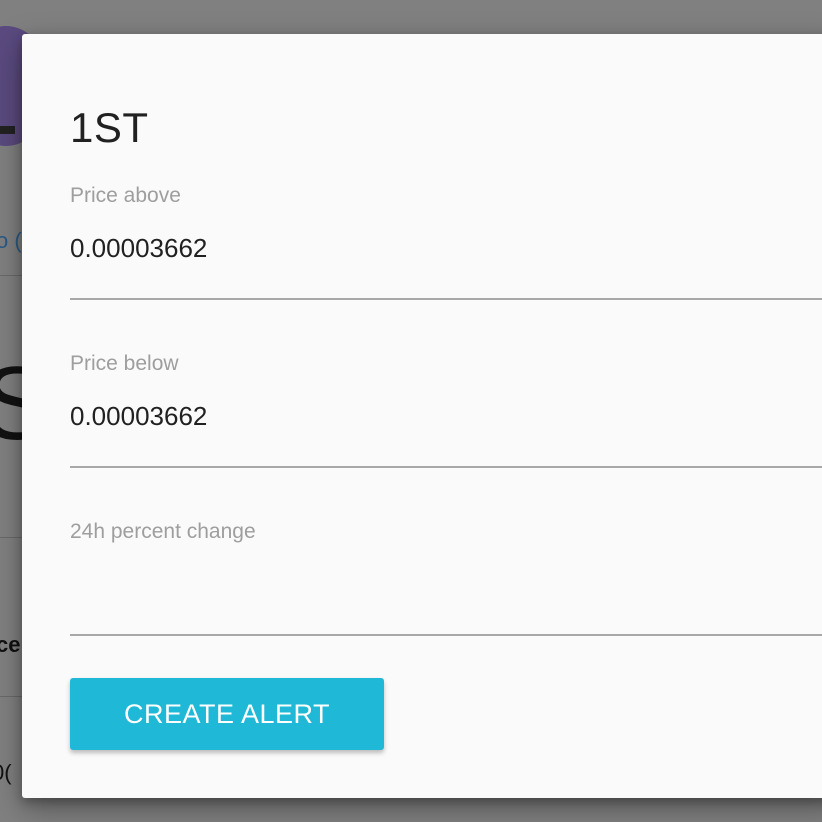 Image resolution: width=822 pixels, height=822 pixels. I want to click on percent-change-field: 24h percent change, so click(446, 579).